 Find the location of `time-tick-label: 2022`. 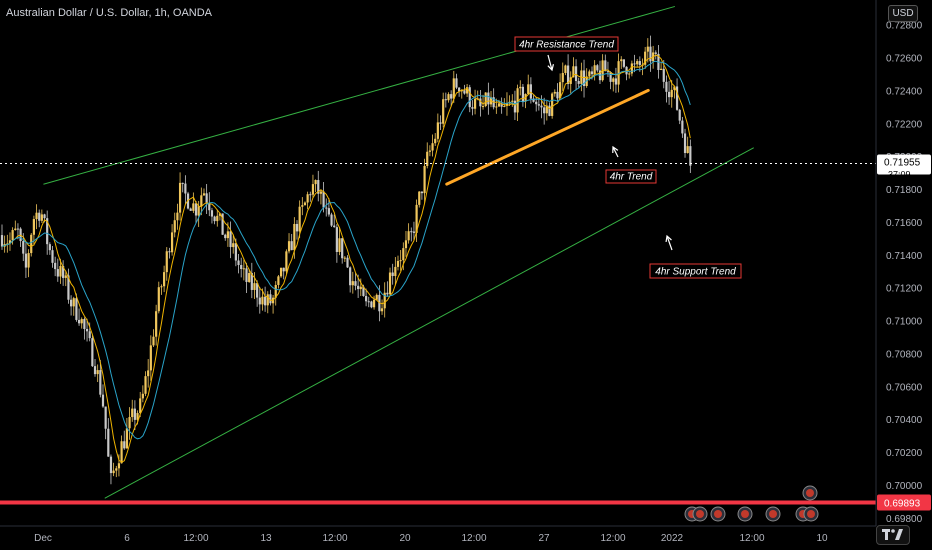

time-tick-label: 2022 is located at coordinates (672, 538).